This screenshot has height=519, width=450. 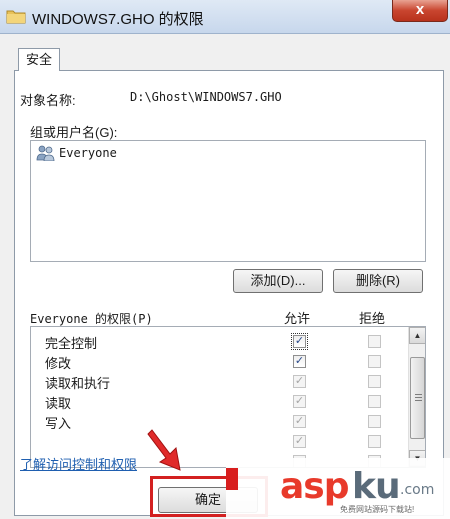 I want to click on deny-column-header: 拒绝, so click(x=372, y=318).